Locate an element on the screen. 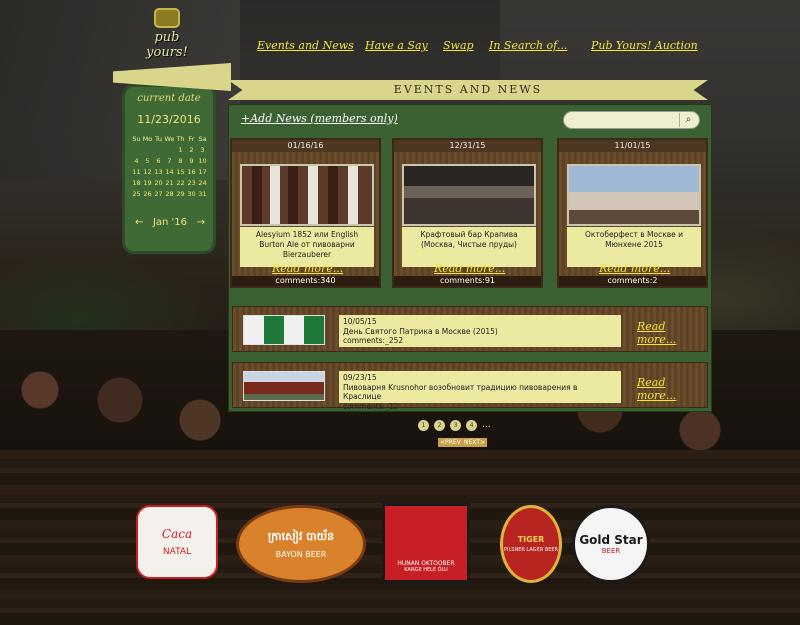  badge-text-top: Caca is located at coordinates (177, 534).